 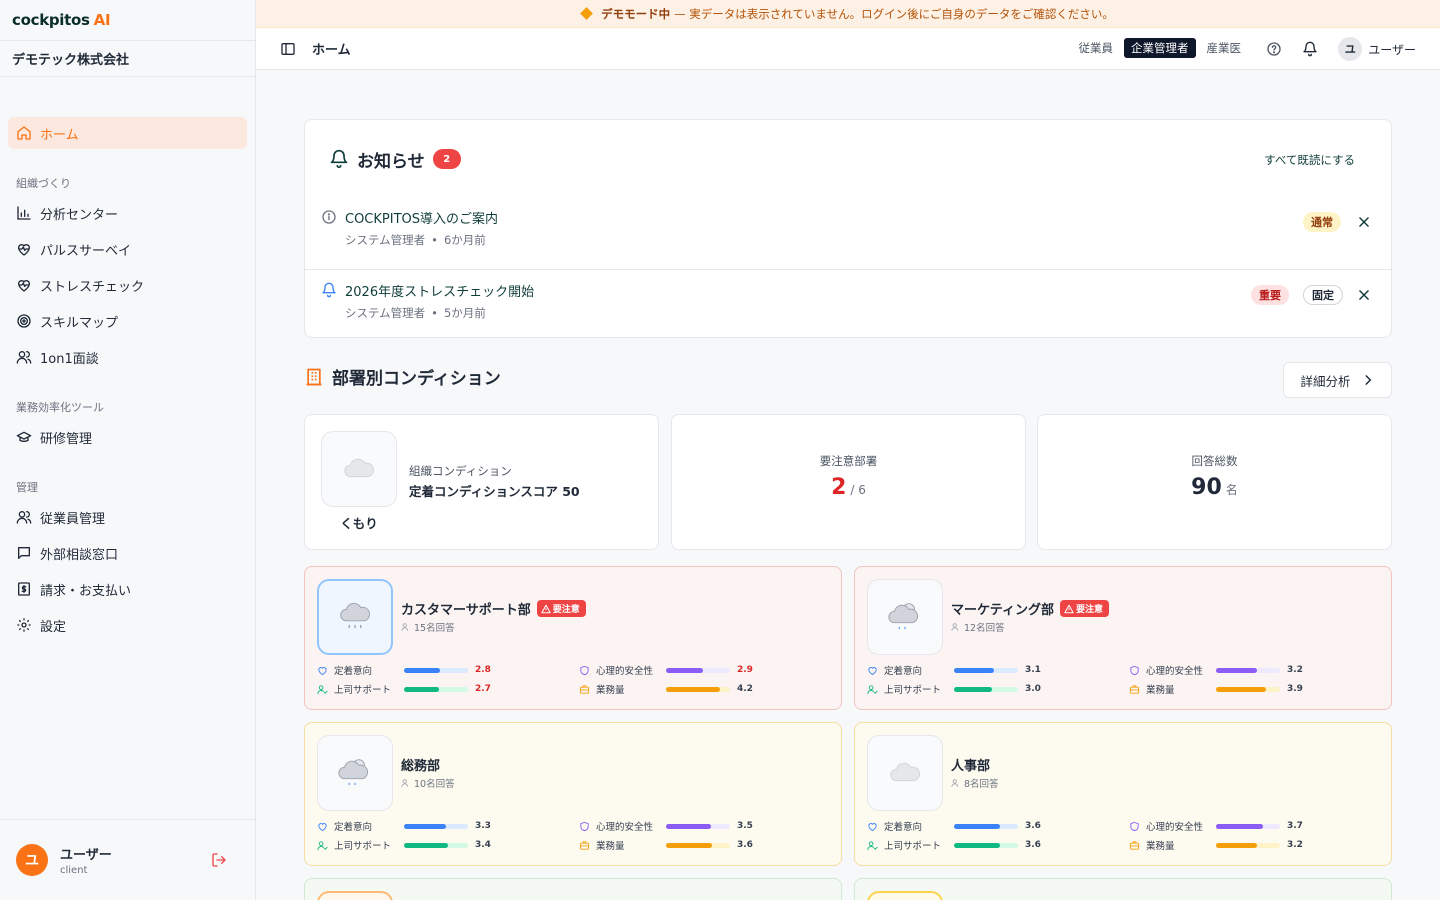 I want to click on gear-icon, so click(x=24, y=625).